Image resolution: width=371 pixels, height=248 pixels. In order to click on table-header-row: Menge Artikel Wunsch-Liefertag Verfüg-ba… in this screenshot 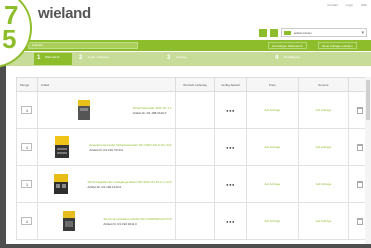, I will do `click(193, 84)`.